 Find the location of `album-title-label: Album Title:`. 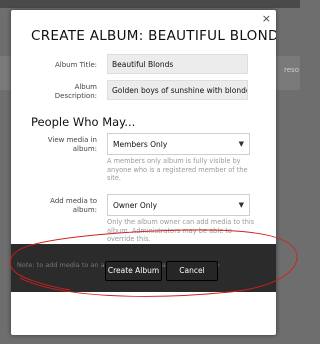

album-title-label: Album Title: is located at coordinates (75, 65).